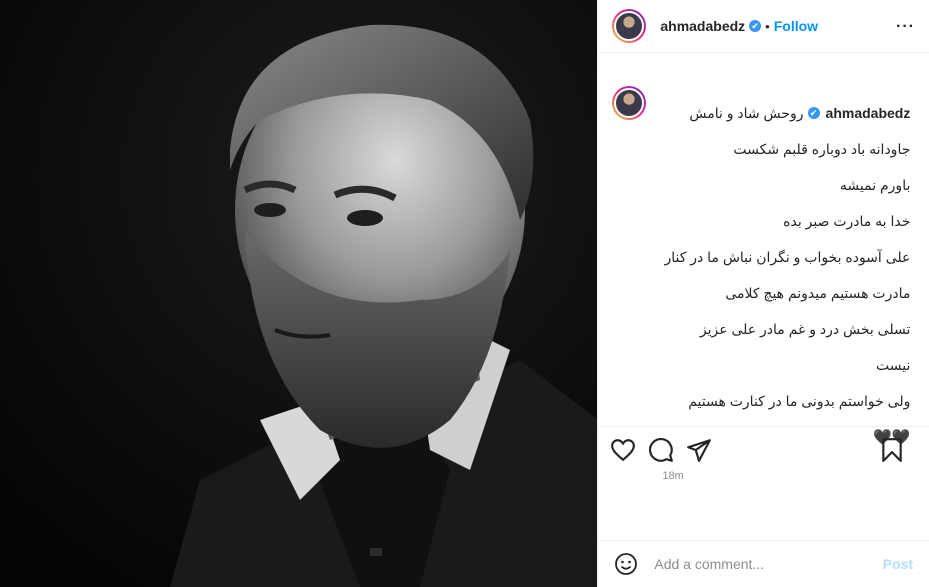  I want to click on caption-line: روحش شاد و نامش, so click(746, 113).